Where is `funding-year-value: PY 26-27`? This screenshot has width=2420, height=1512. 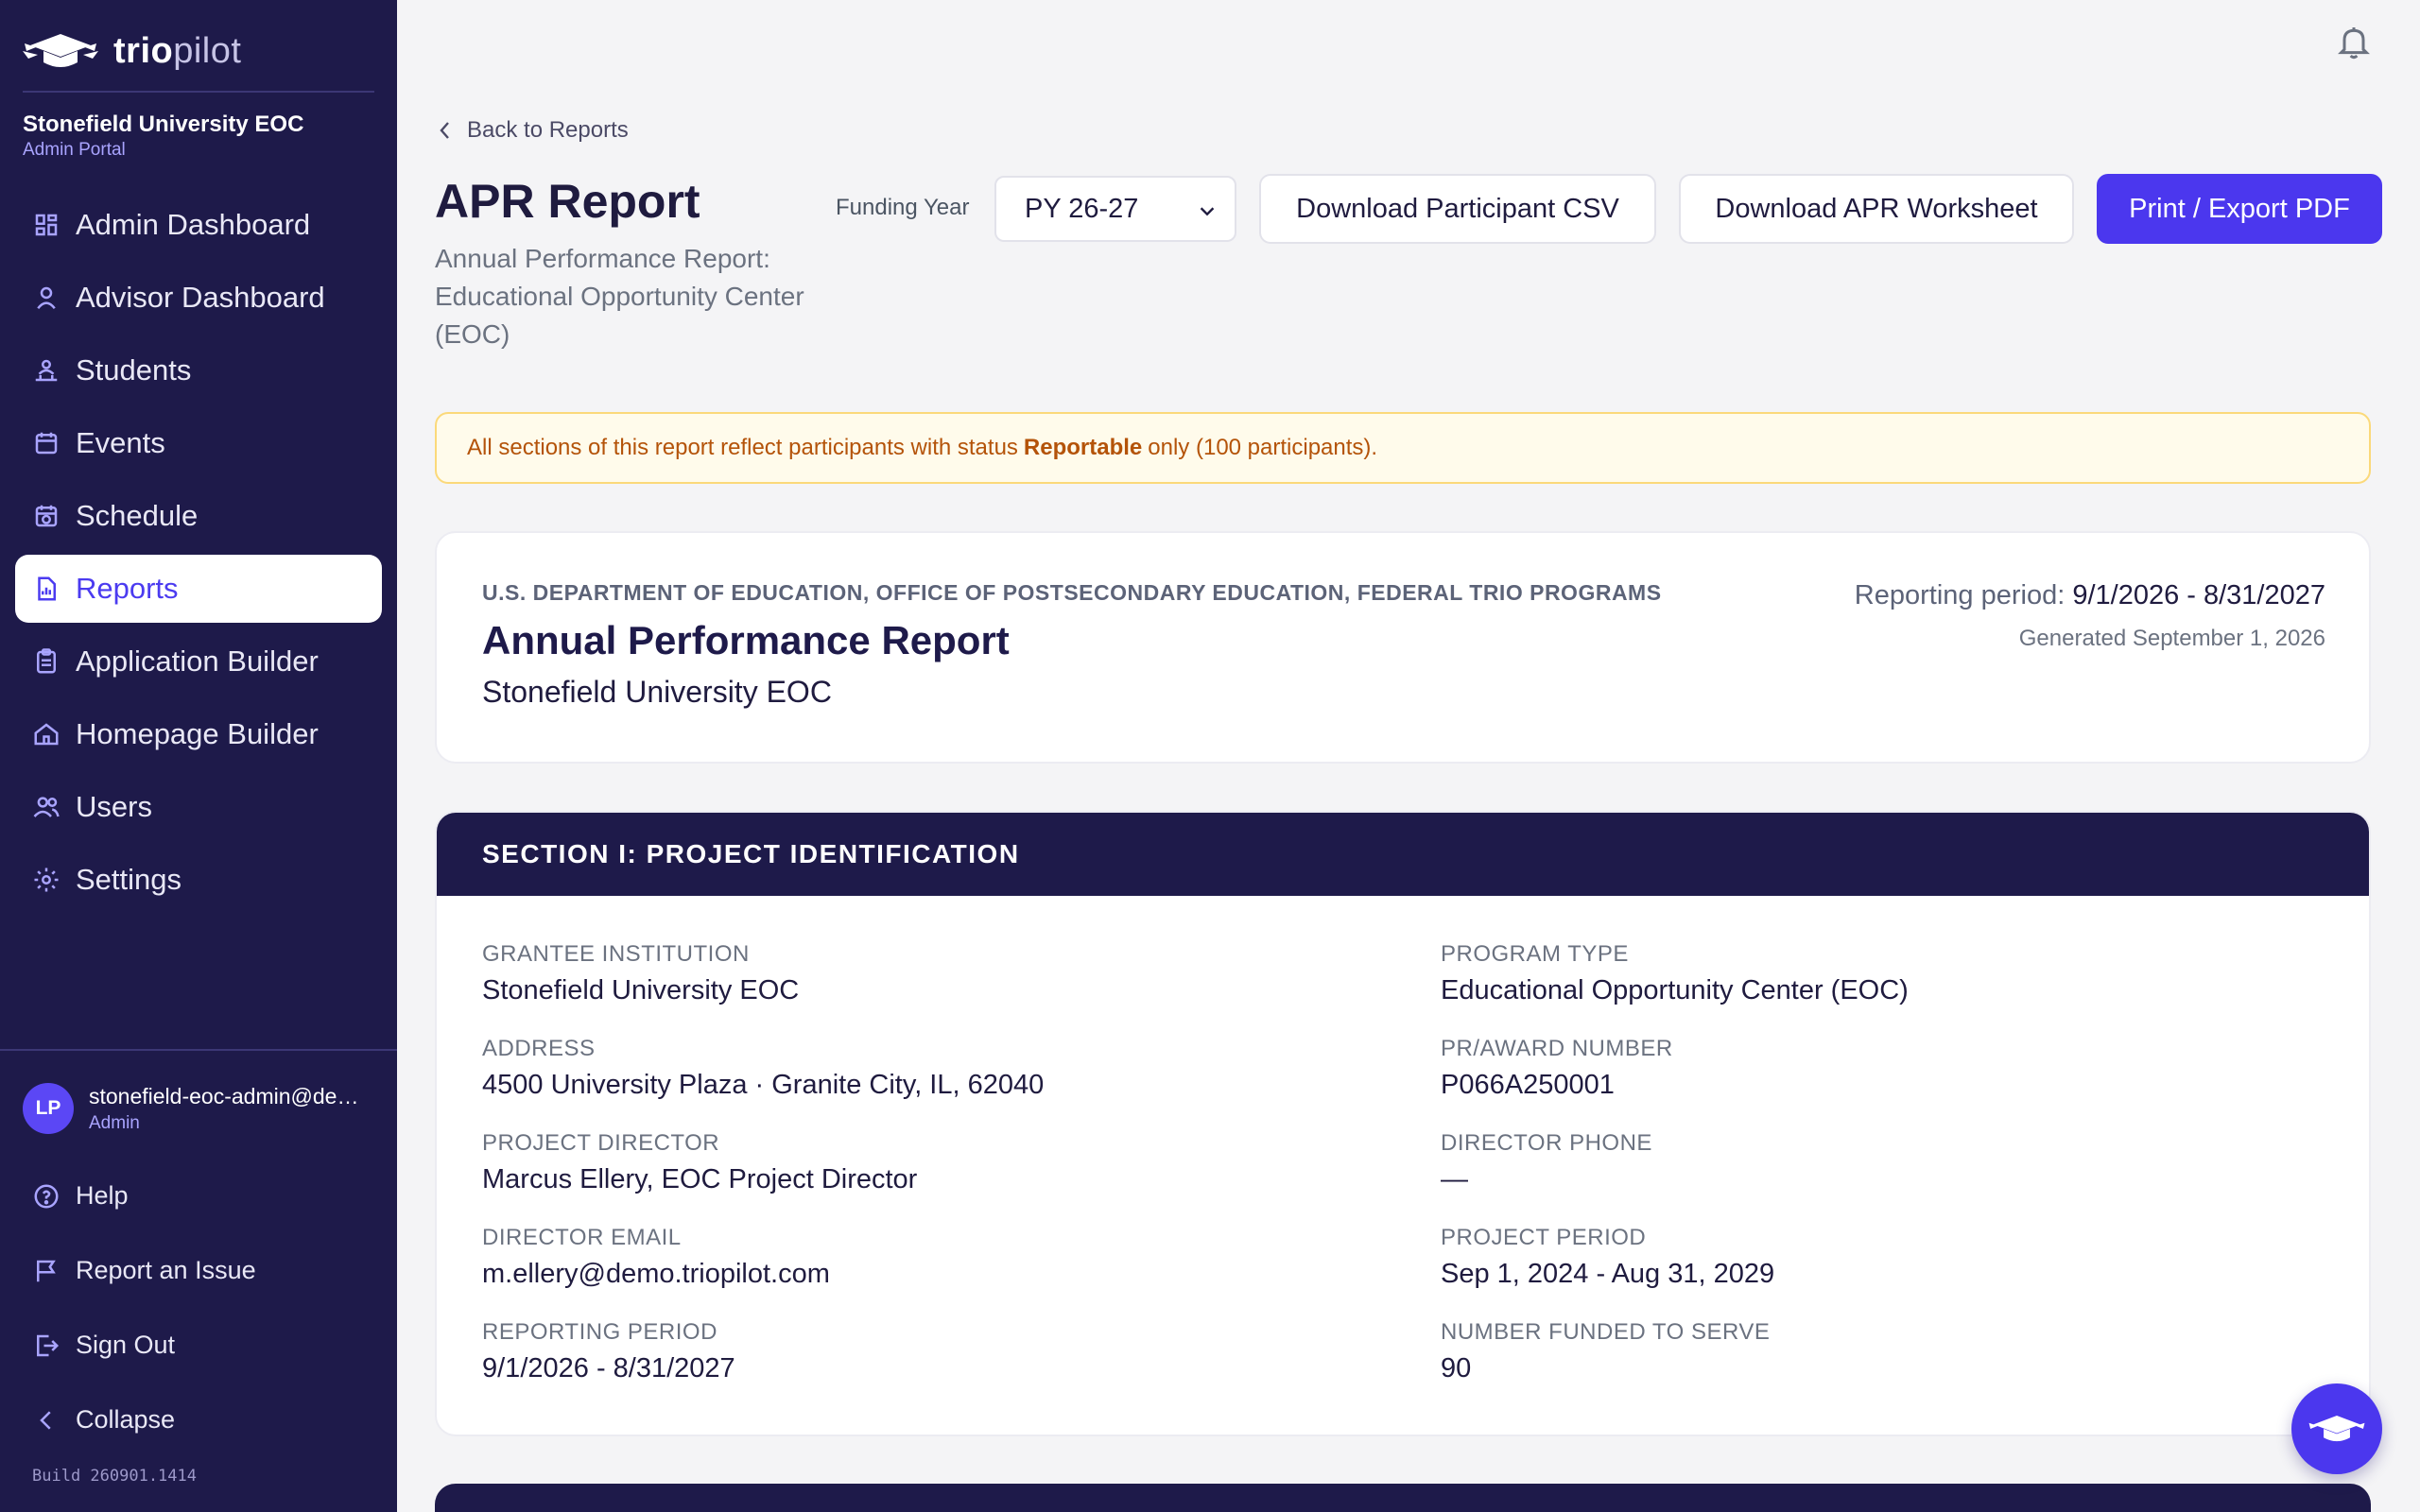
funding-year-value: PY 26-27 is located at coordinates (1082, 208).